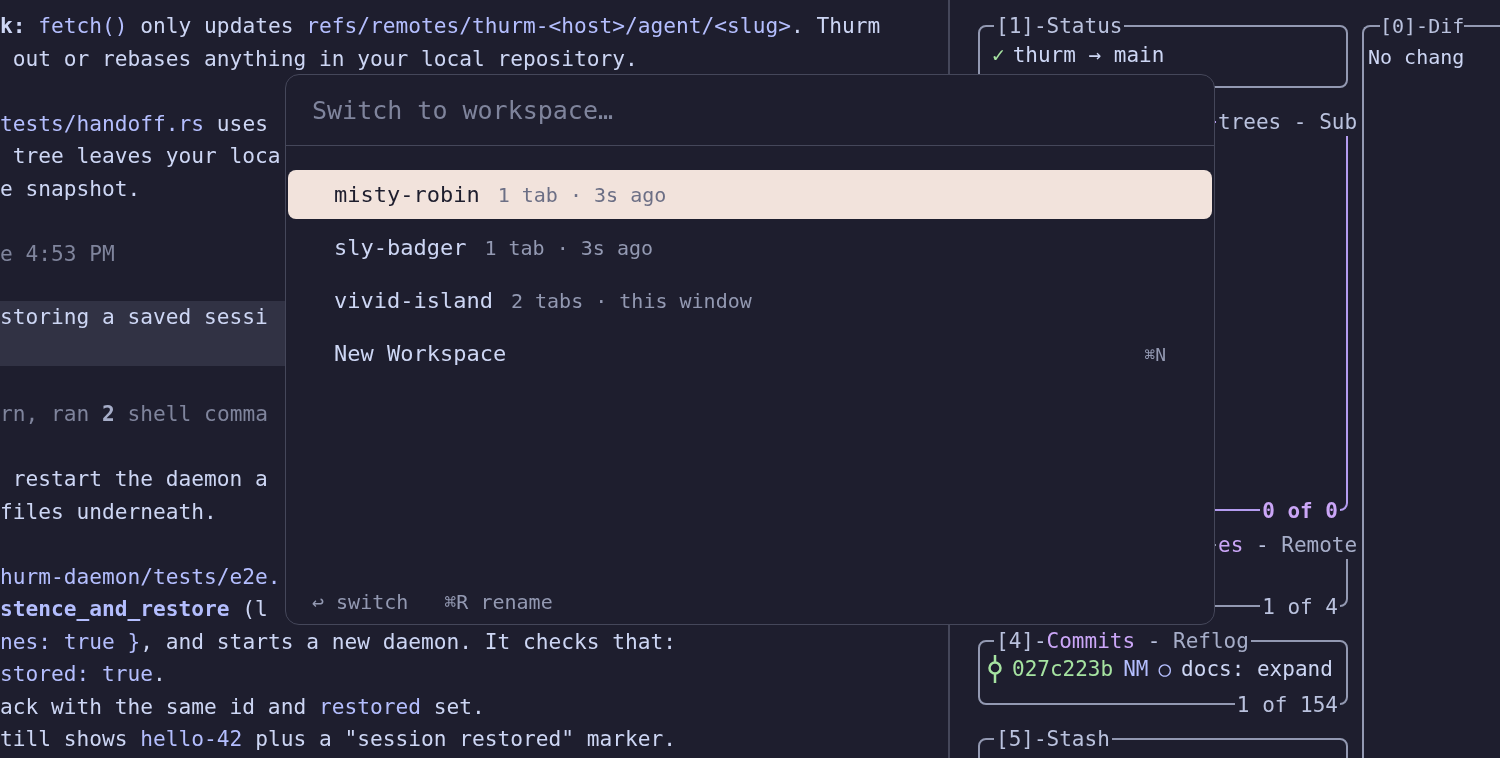  What do you see at coordinates (750, 300) in the screenshot?
I see `workspace-item: vivid-island 2 tabs · this window` at bounding box center [750, 300].